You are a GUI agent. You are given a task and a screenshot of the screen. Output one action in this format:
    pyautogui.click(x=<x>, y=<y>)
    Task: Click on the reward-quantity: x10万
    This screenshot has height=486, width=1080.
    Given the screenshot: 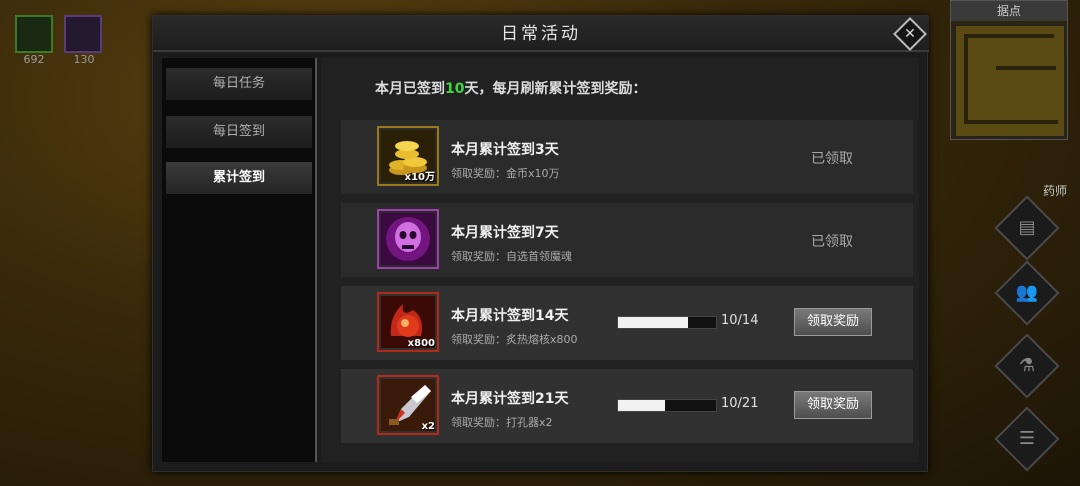 What is the action you would take?
    pyautogui.click(x=419, y=177)
    